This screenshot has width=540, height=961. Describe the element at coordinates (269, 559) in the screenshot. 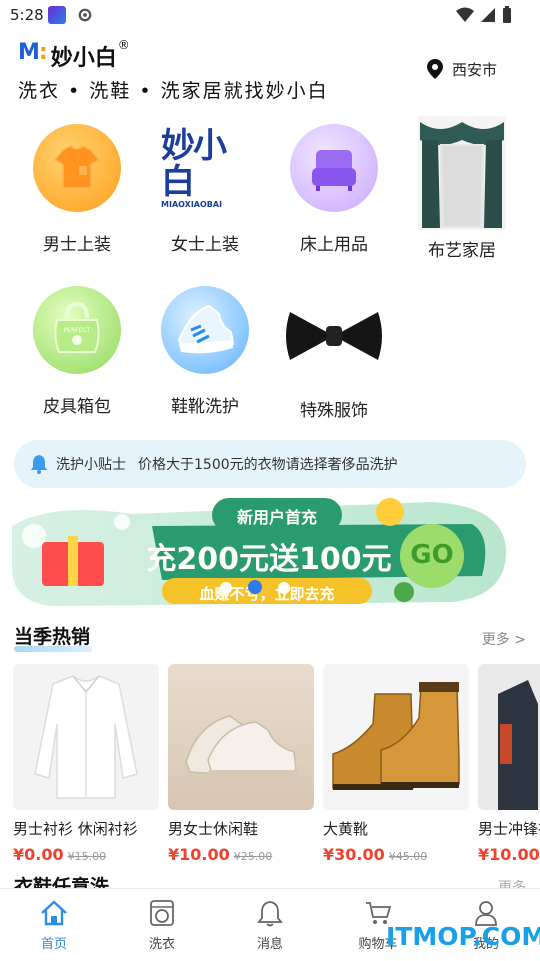

I see `banner-headline: 充200元送100元` at that location.